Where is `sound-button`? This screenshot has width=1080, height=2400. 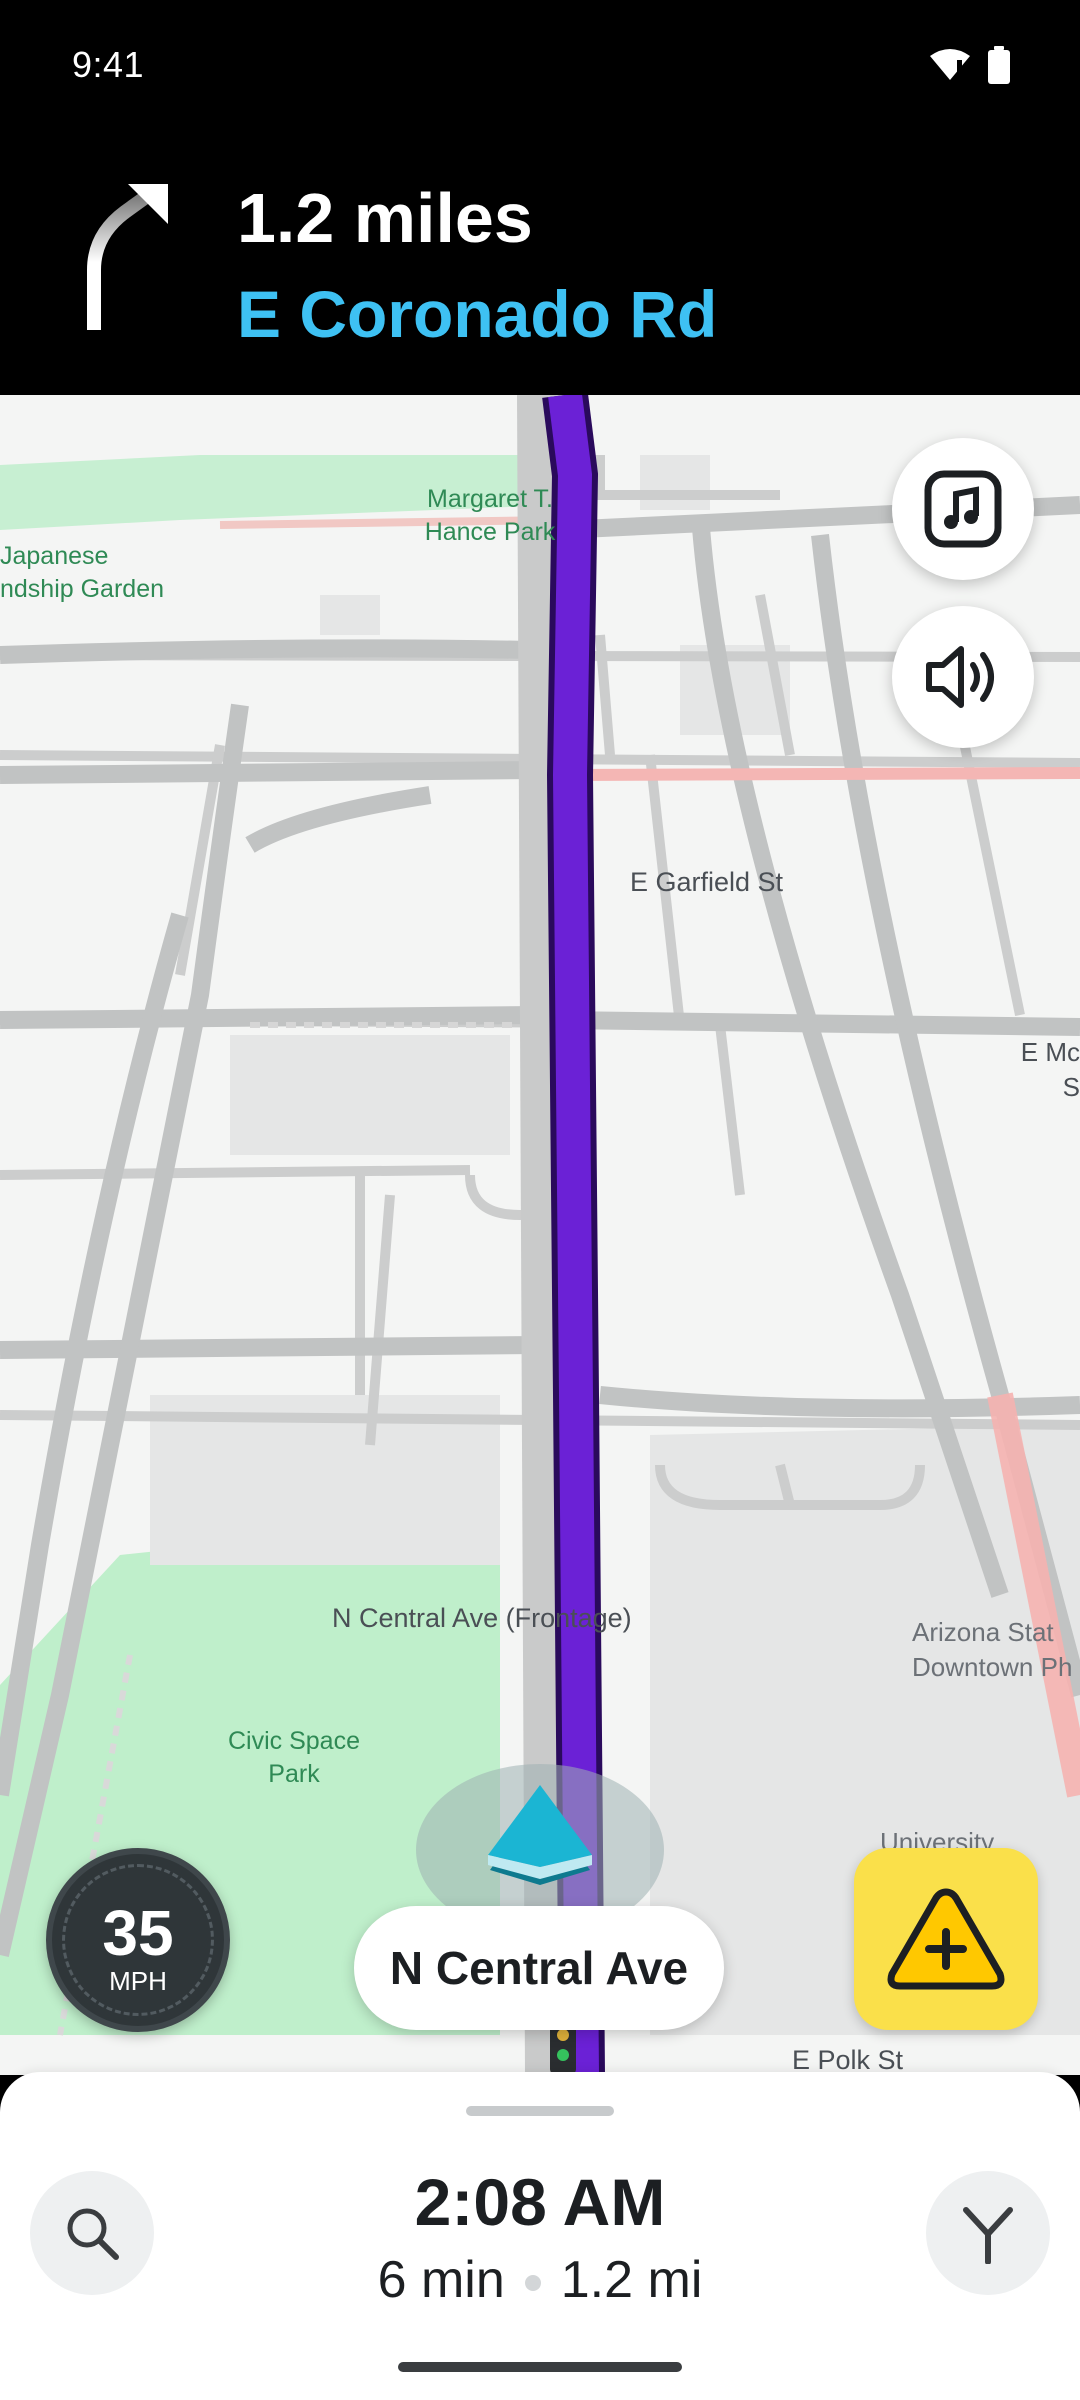 sound-button is located at coordinates (963, 677).